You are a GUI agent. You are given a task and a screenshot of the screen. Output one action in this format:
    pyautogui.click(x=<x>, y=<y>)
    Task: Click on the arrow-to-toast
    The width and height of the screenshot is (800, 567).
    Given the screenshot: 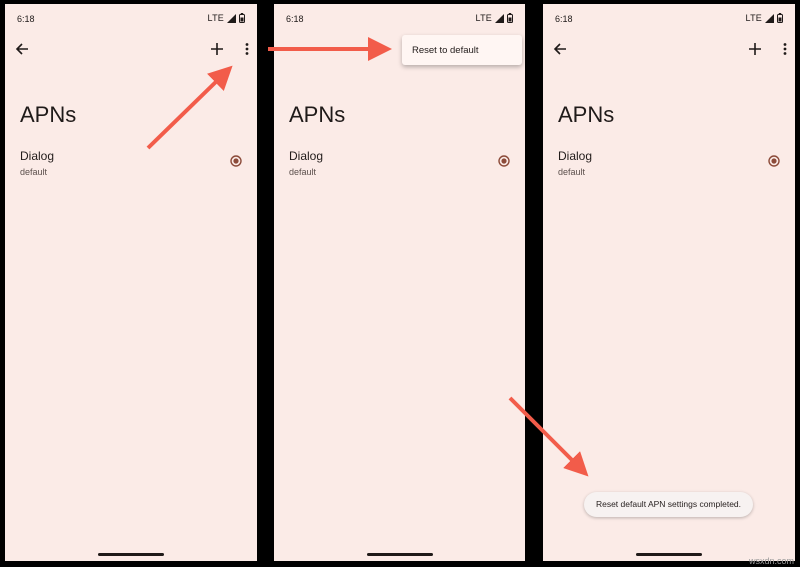 What is the action you would take?
    pyautogui.click(x=548, y=436)
    